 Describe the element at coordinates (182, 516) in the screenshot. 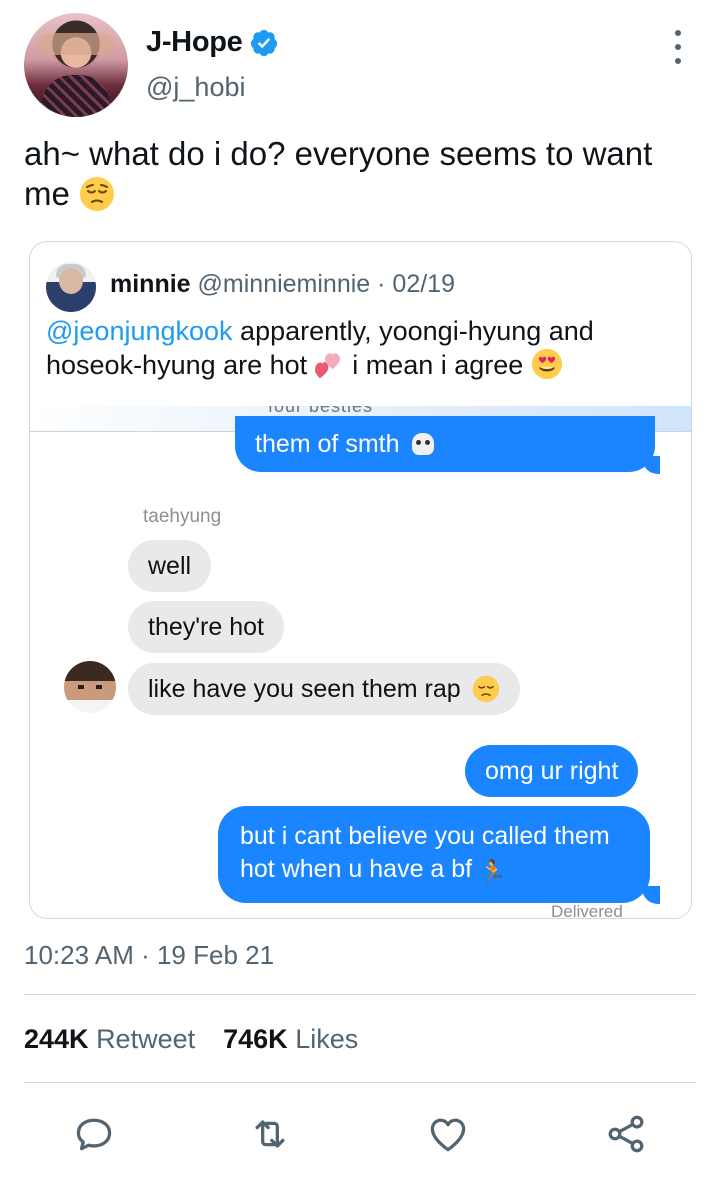

I see `chat-sender-name: taehyung` at that location.